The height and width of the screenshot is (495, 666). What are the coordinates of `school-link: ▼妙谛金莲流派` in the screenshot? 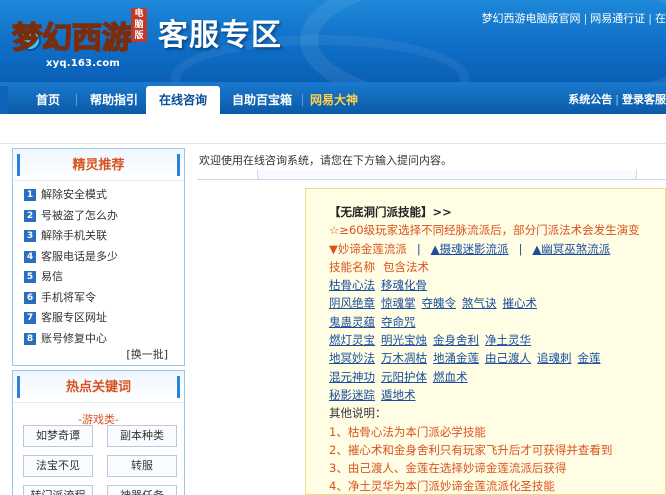 It's located at (368, 249).